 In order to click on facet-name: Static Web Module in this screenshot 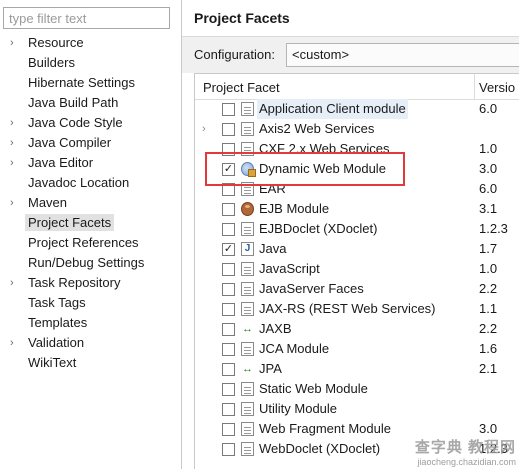, I will do `click(313, 388)`.